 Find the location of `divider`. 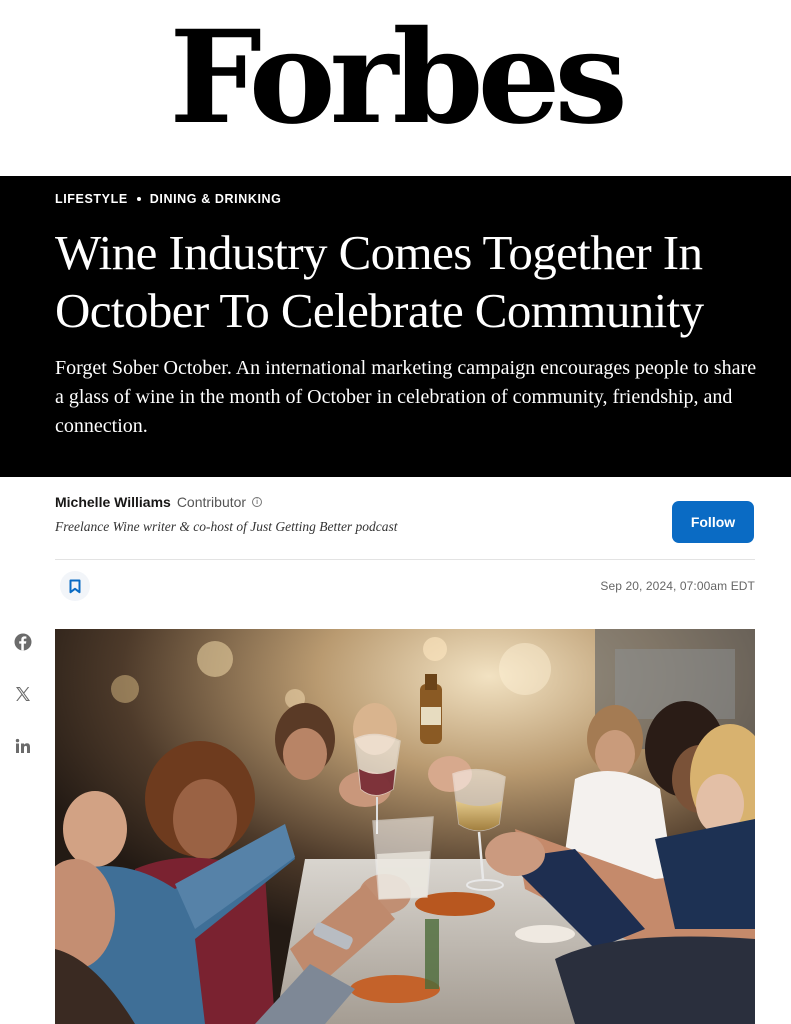

divider is located at coordinates (405, 559).